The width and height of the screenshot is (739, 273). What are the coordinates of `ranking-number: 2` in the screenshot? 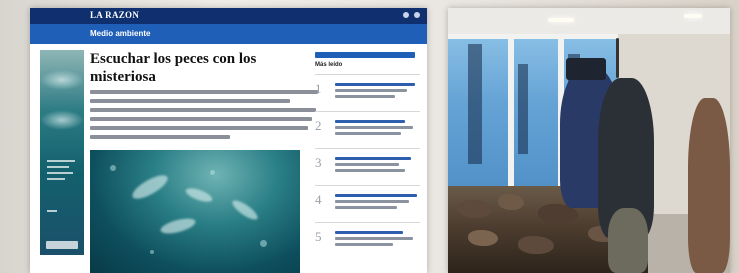 It's located at (318, 125).